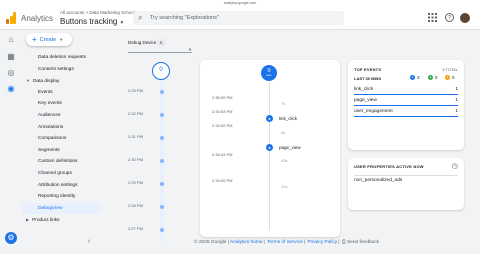 The height and width of the screenshot is (254, 480). What do you see at coordinates (135, 90) in the screenshot?
I see `minute-time: 2:33 PM` at bounding box center [135, 90].